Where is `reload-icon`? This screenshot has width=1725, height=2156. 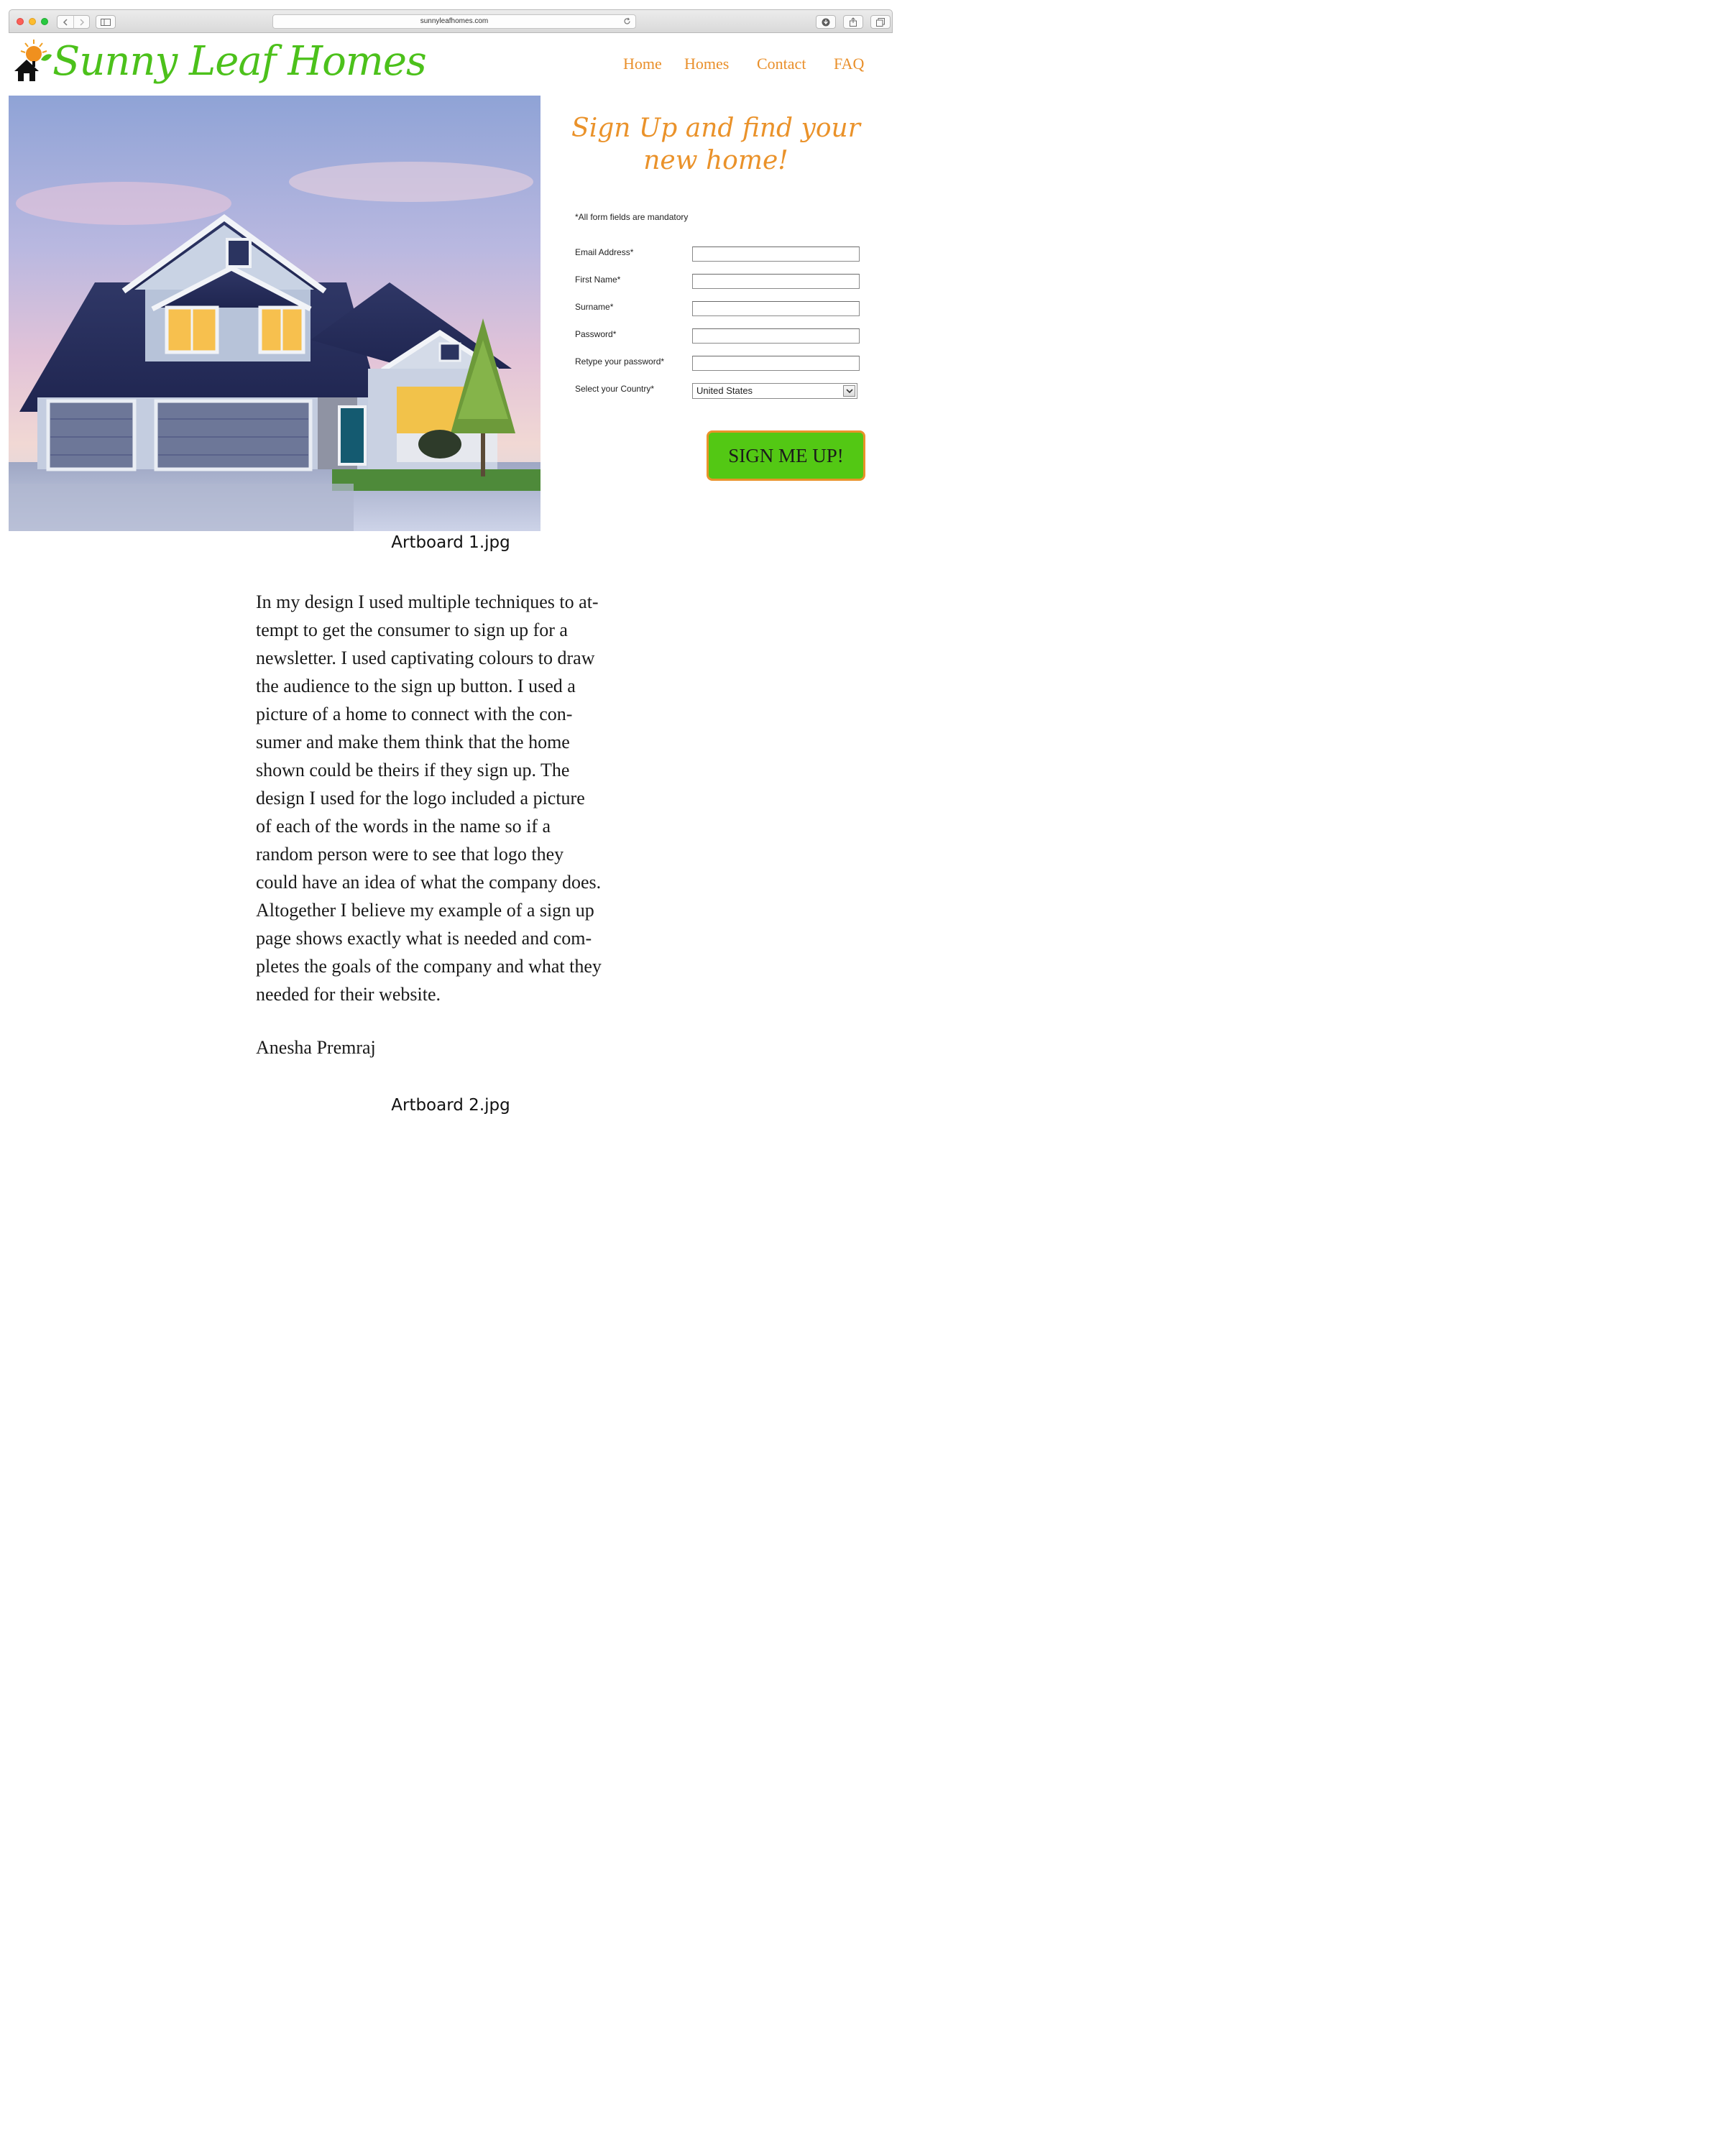 reload-icon is located at coordinates (627, 23).